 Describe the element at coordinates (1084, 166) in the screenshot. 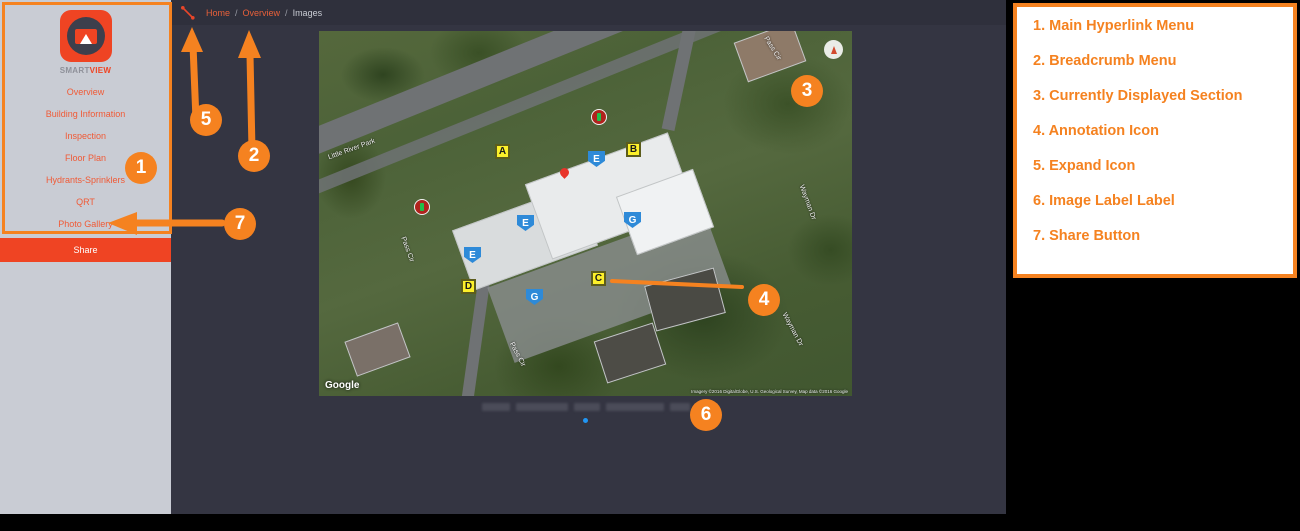

I see `legend-item-5: 5. Expand Icon` at that location.